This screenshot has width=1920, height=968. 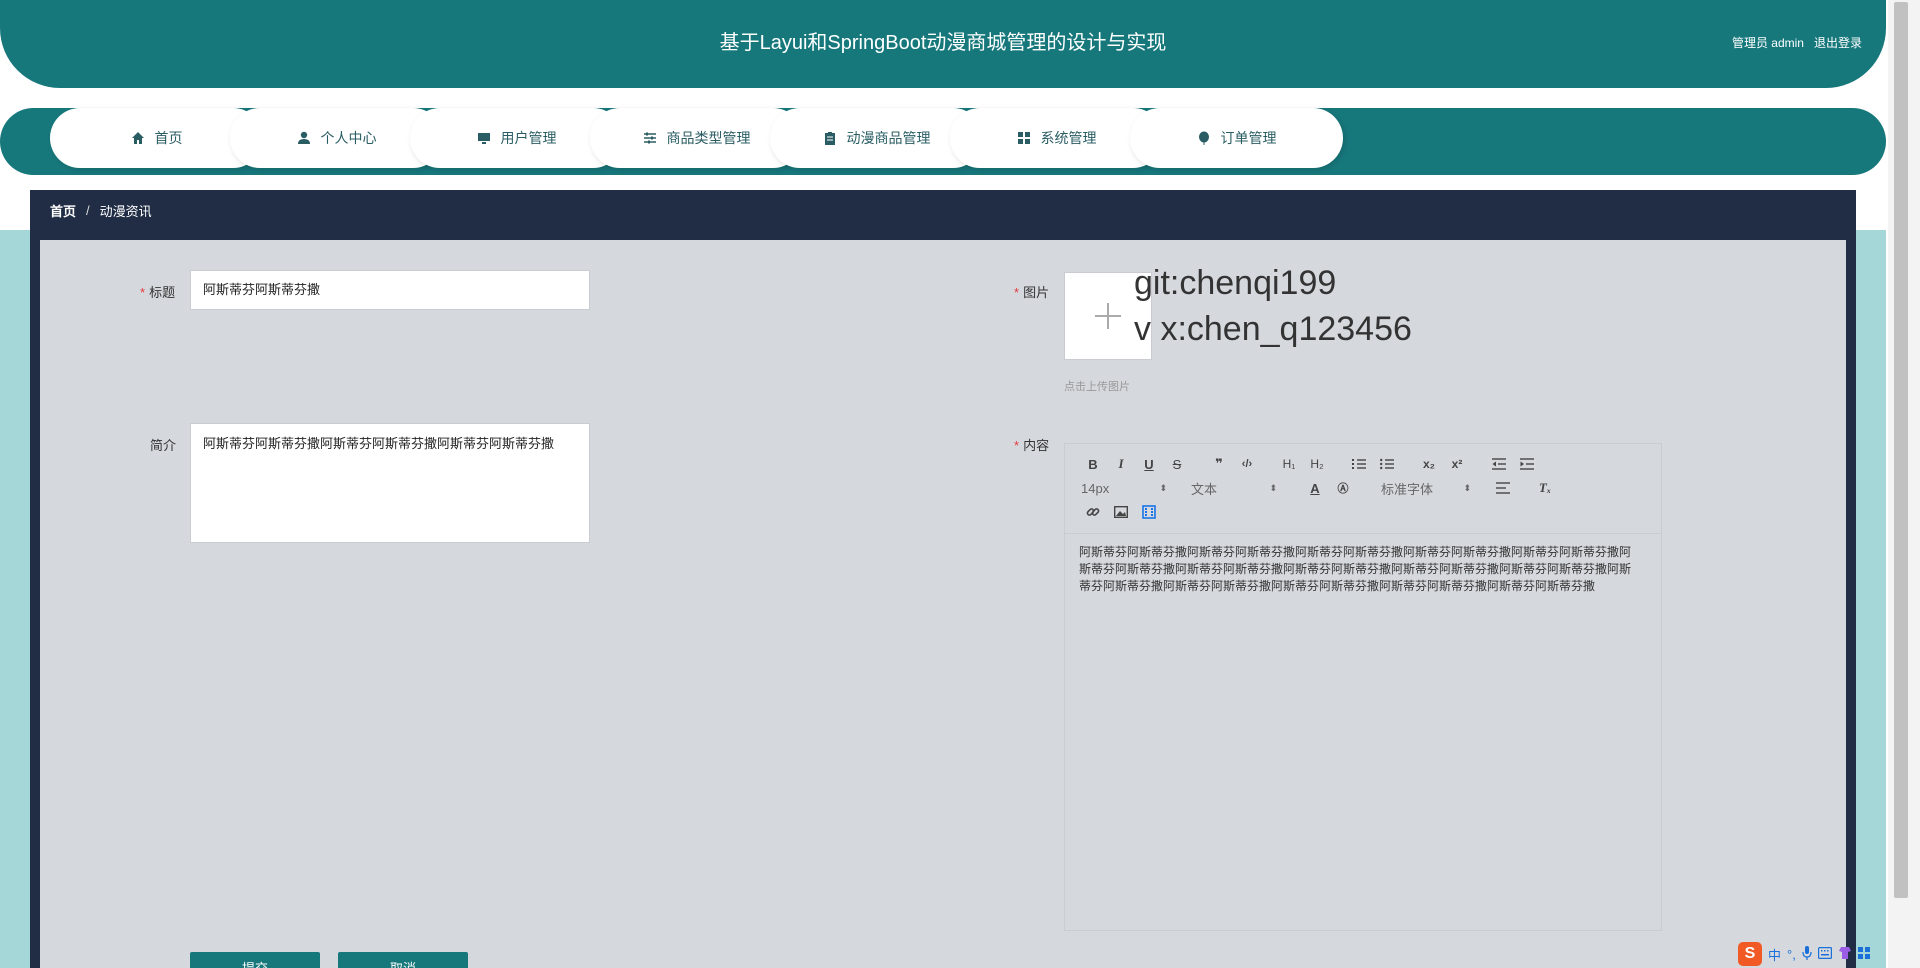 I want to click on summary-textarea: 阿斯蒂芬阿斯蒂芬撒阿斯蒂芬阿斯蒂芬撒阿斯蒂芬阿斯蒂芬撒, so click(x=390, y=483).